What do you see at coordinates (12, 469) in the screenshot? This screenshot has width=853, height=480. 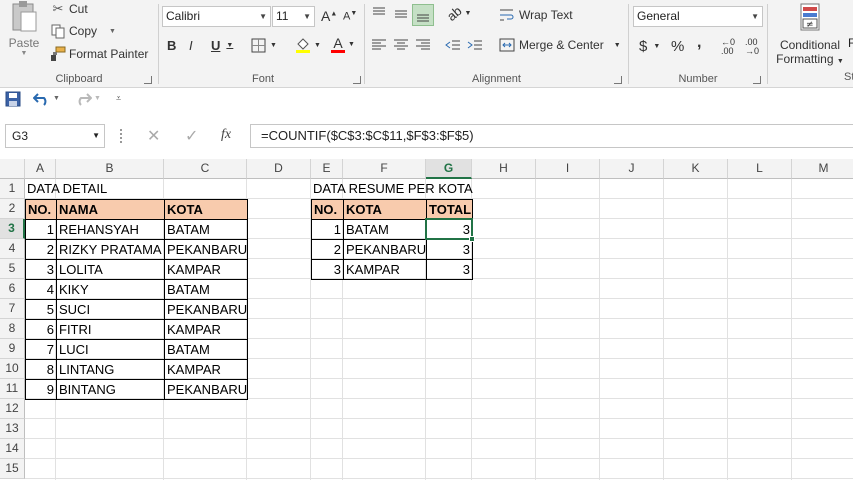 I see `row-header-15: 15` at bounding box center [12, 469].